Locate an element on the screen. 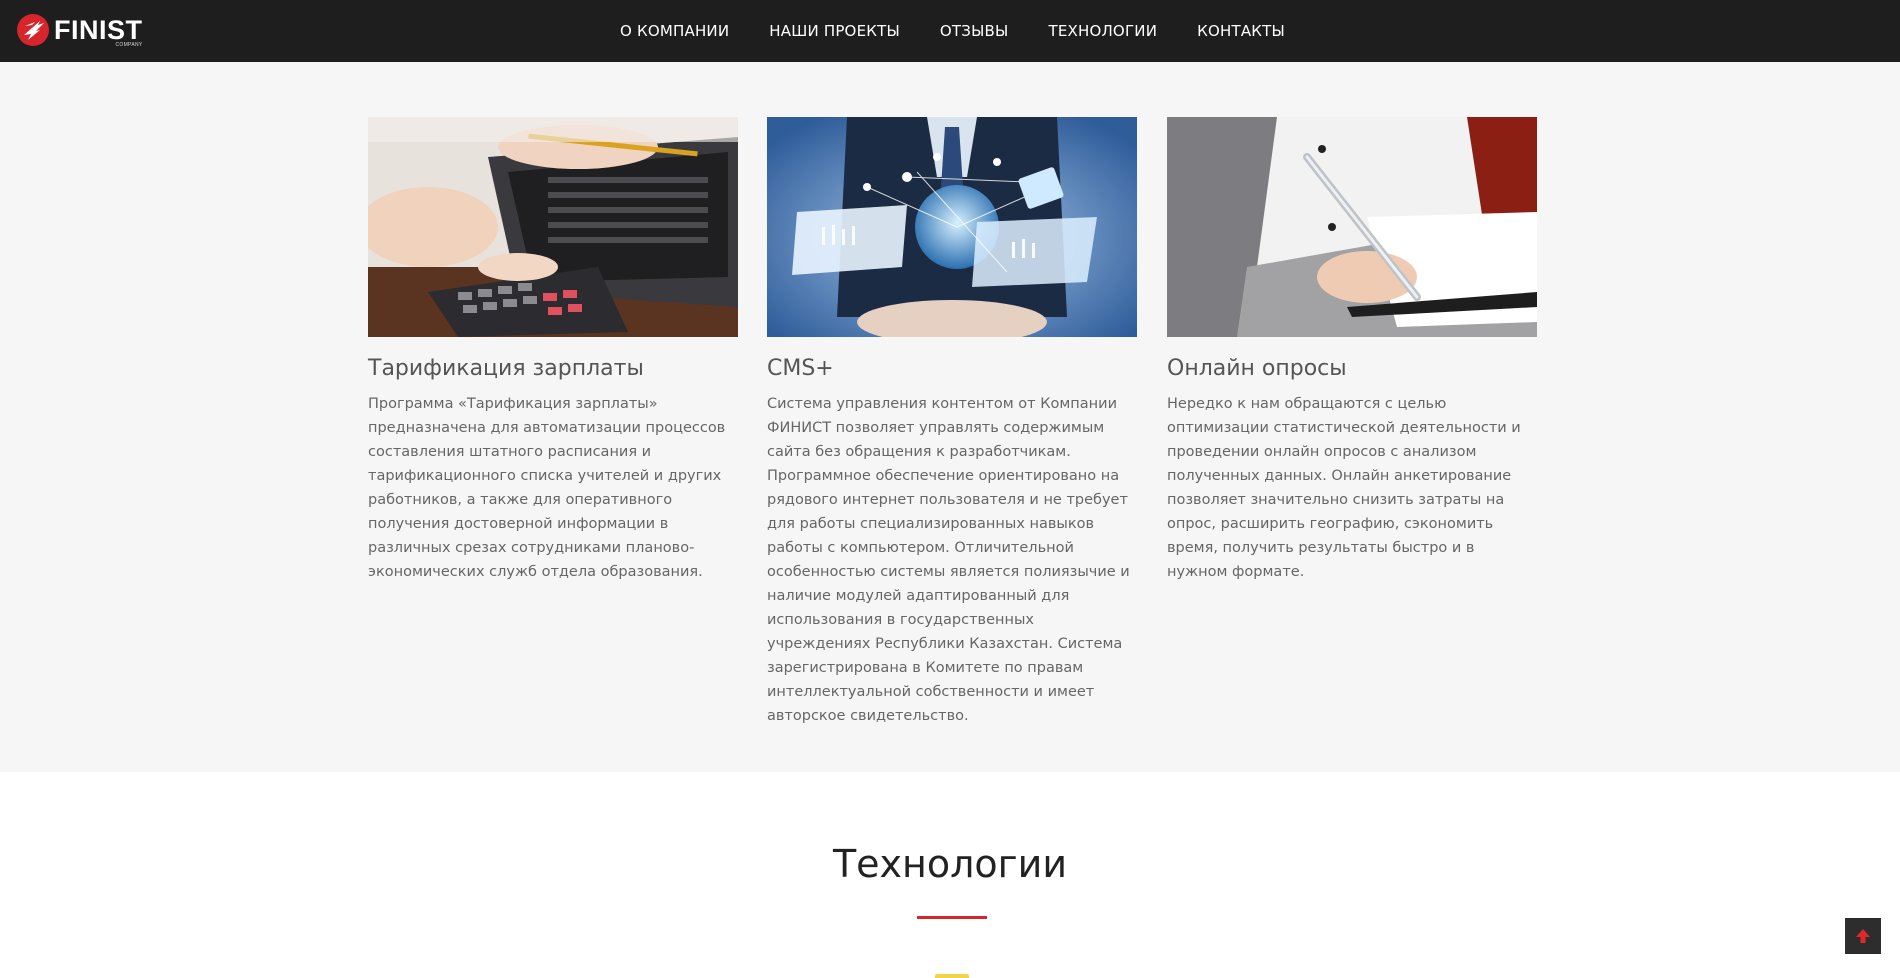 This screenshot has height=978, width=1900. nav-item-contacts: КОНТАКТЫ is located at coordinates (1241, 31).